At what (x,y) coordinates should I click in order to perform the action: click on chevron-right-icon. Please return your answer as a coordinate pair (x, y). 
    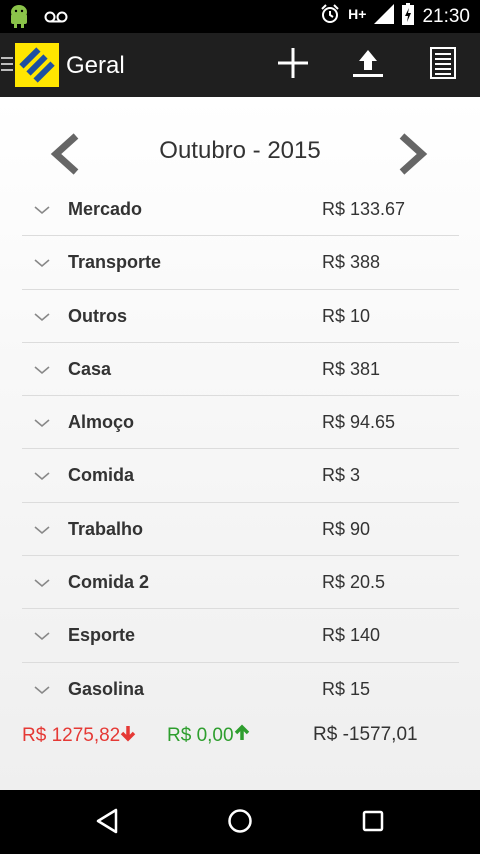
    Looking at the image, I should click on (414, 156).